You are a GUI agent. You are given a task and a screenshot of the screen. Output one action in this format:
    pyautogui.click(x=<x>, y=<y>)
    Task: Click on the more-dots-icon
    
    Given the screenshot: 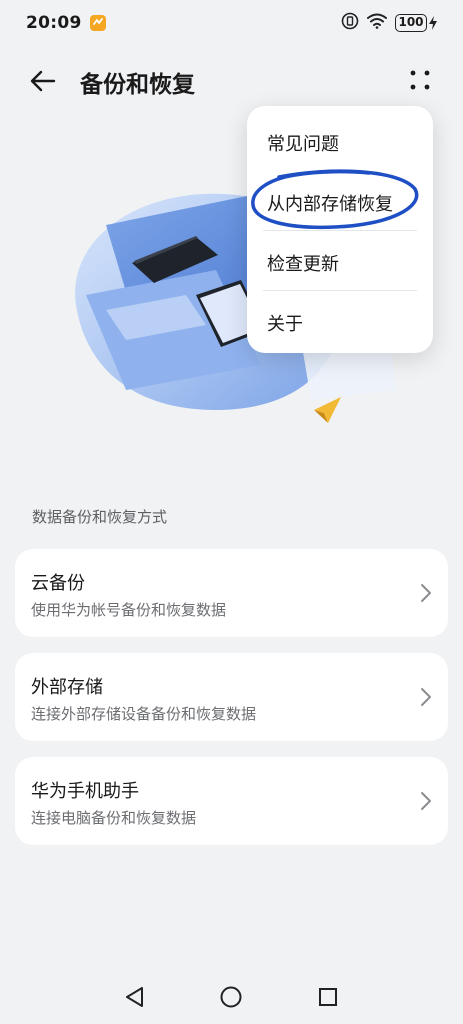 What is the action you would take?
    pyautogui.click(x=420, y=80)
    